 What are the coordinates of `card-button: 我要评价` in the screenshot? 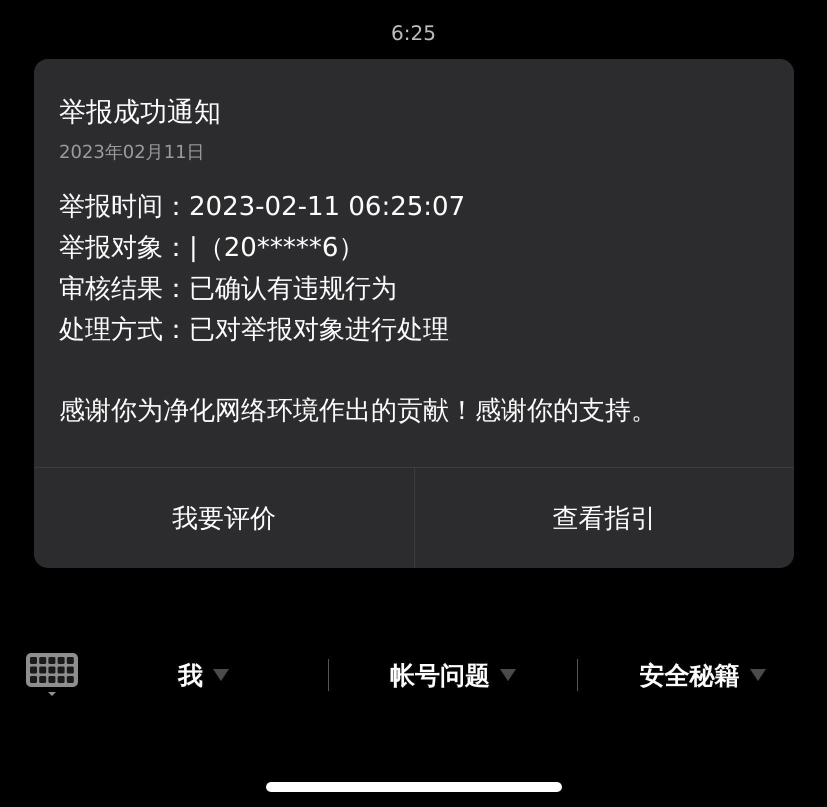 It's located at (224, 518).